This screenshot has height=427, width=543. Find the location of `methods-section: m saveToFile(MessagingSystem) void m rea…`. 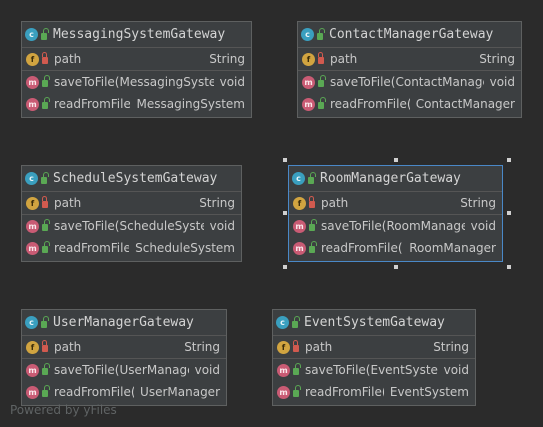

methods-section: m saveToFile(MessagingSystem) void m rea… is located at coordinates (136, 93).